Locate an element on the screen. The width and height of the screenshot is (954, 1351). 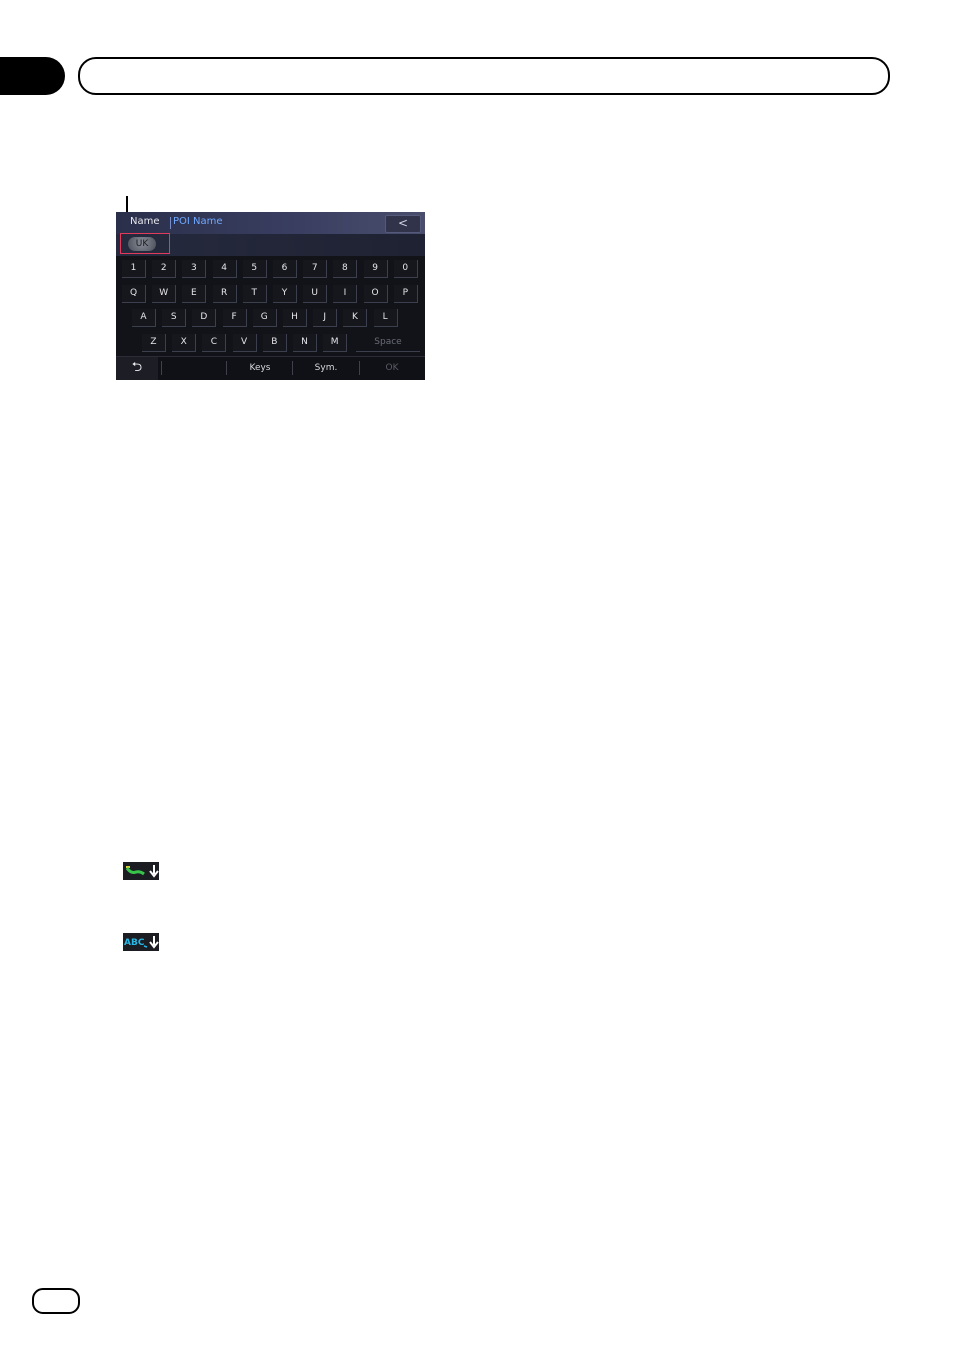
key: H is located at coordinates (295, 318).